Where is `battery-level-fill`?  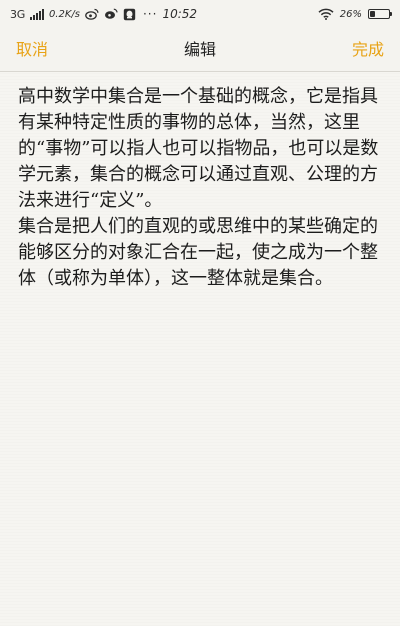 battery-level-fill is located at coordinates (372, 14).